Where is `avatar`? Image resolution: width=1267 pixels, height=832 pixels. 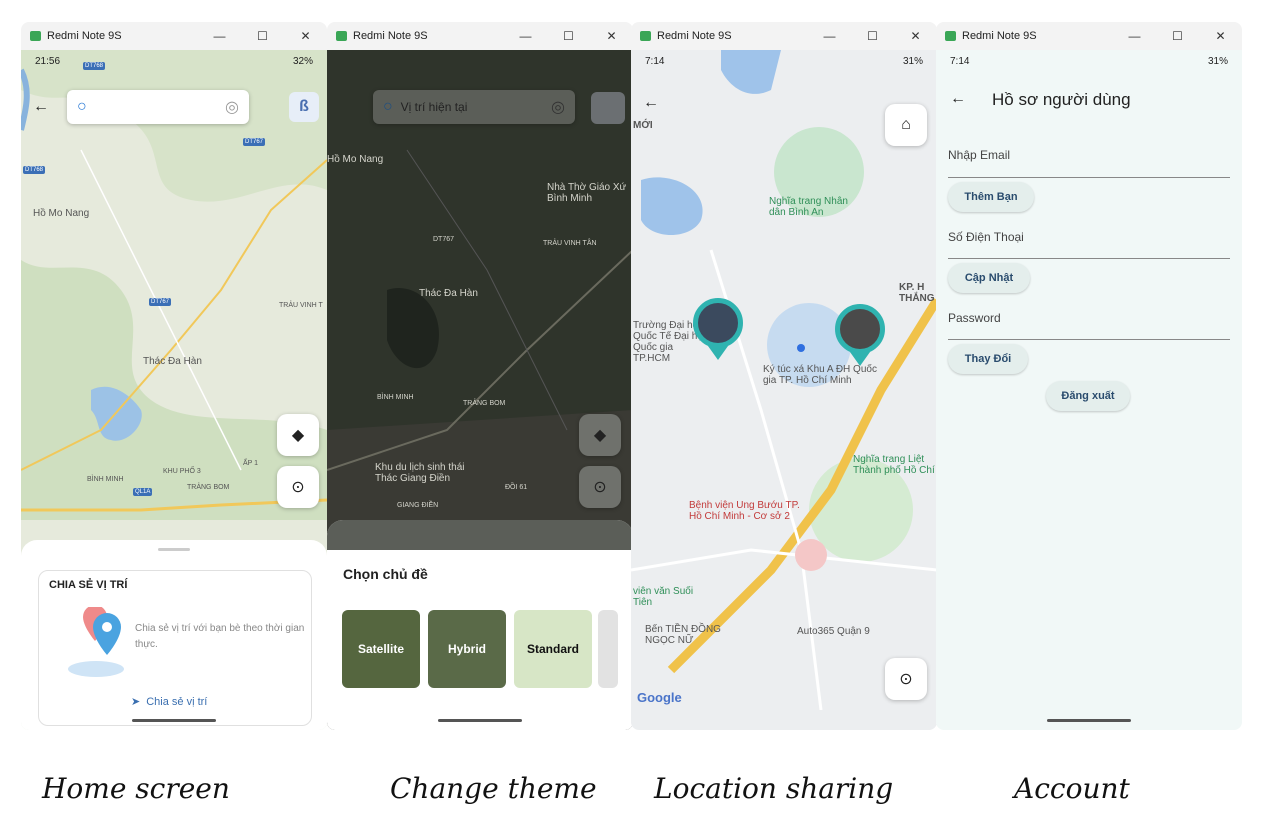
avatar is located at coordinates (608, 108).